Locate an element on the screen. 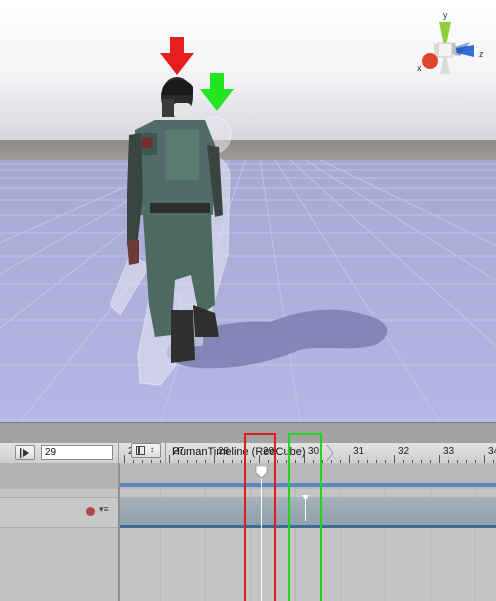 This screenshot has width=496, height=601. gizmo-x-label: x is located at coordinates (419, 68).